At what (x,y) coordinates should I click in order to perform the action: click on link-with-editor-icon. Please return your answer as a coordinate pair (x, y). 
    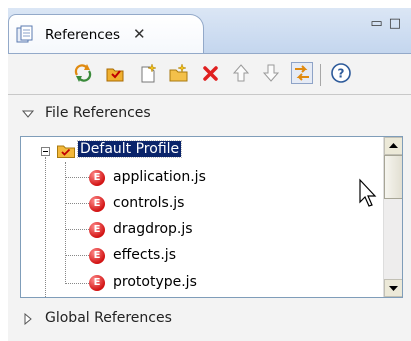
    Looking at the image, I should click on (302, 73).